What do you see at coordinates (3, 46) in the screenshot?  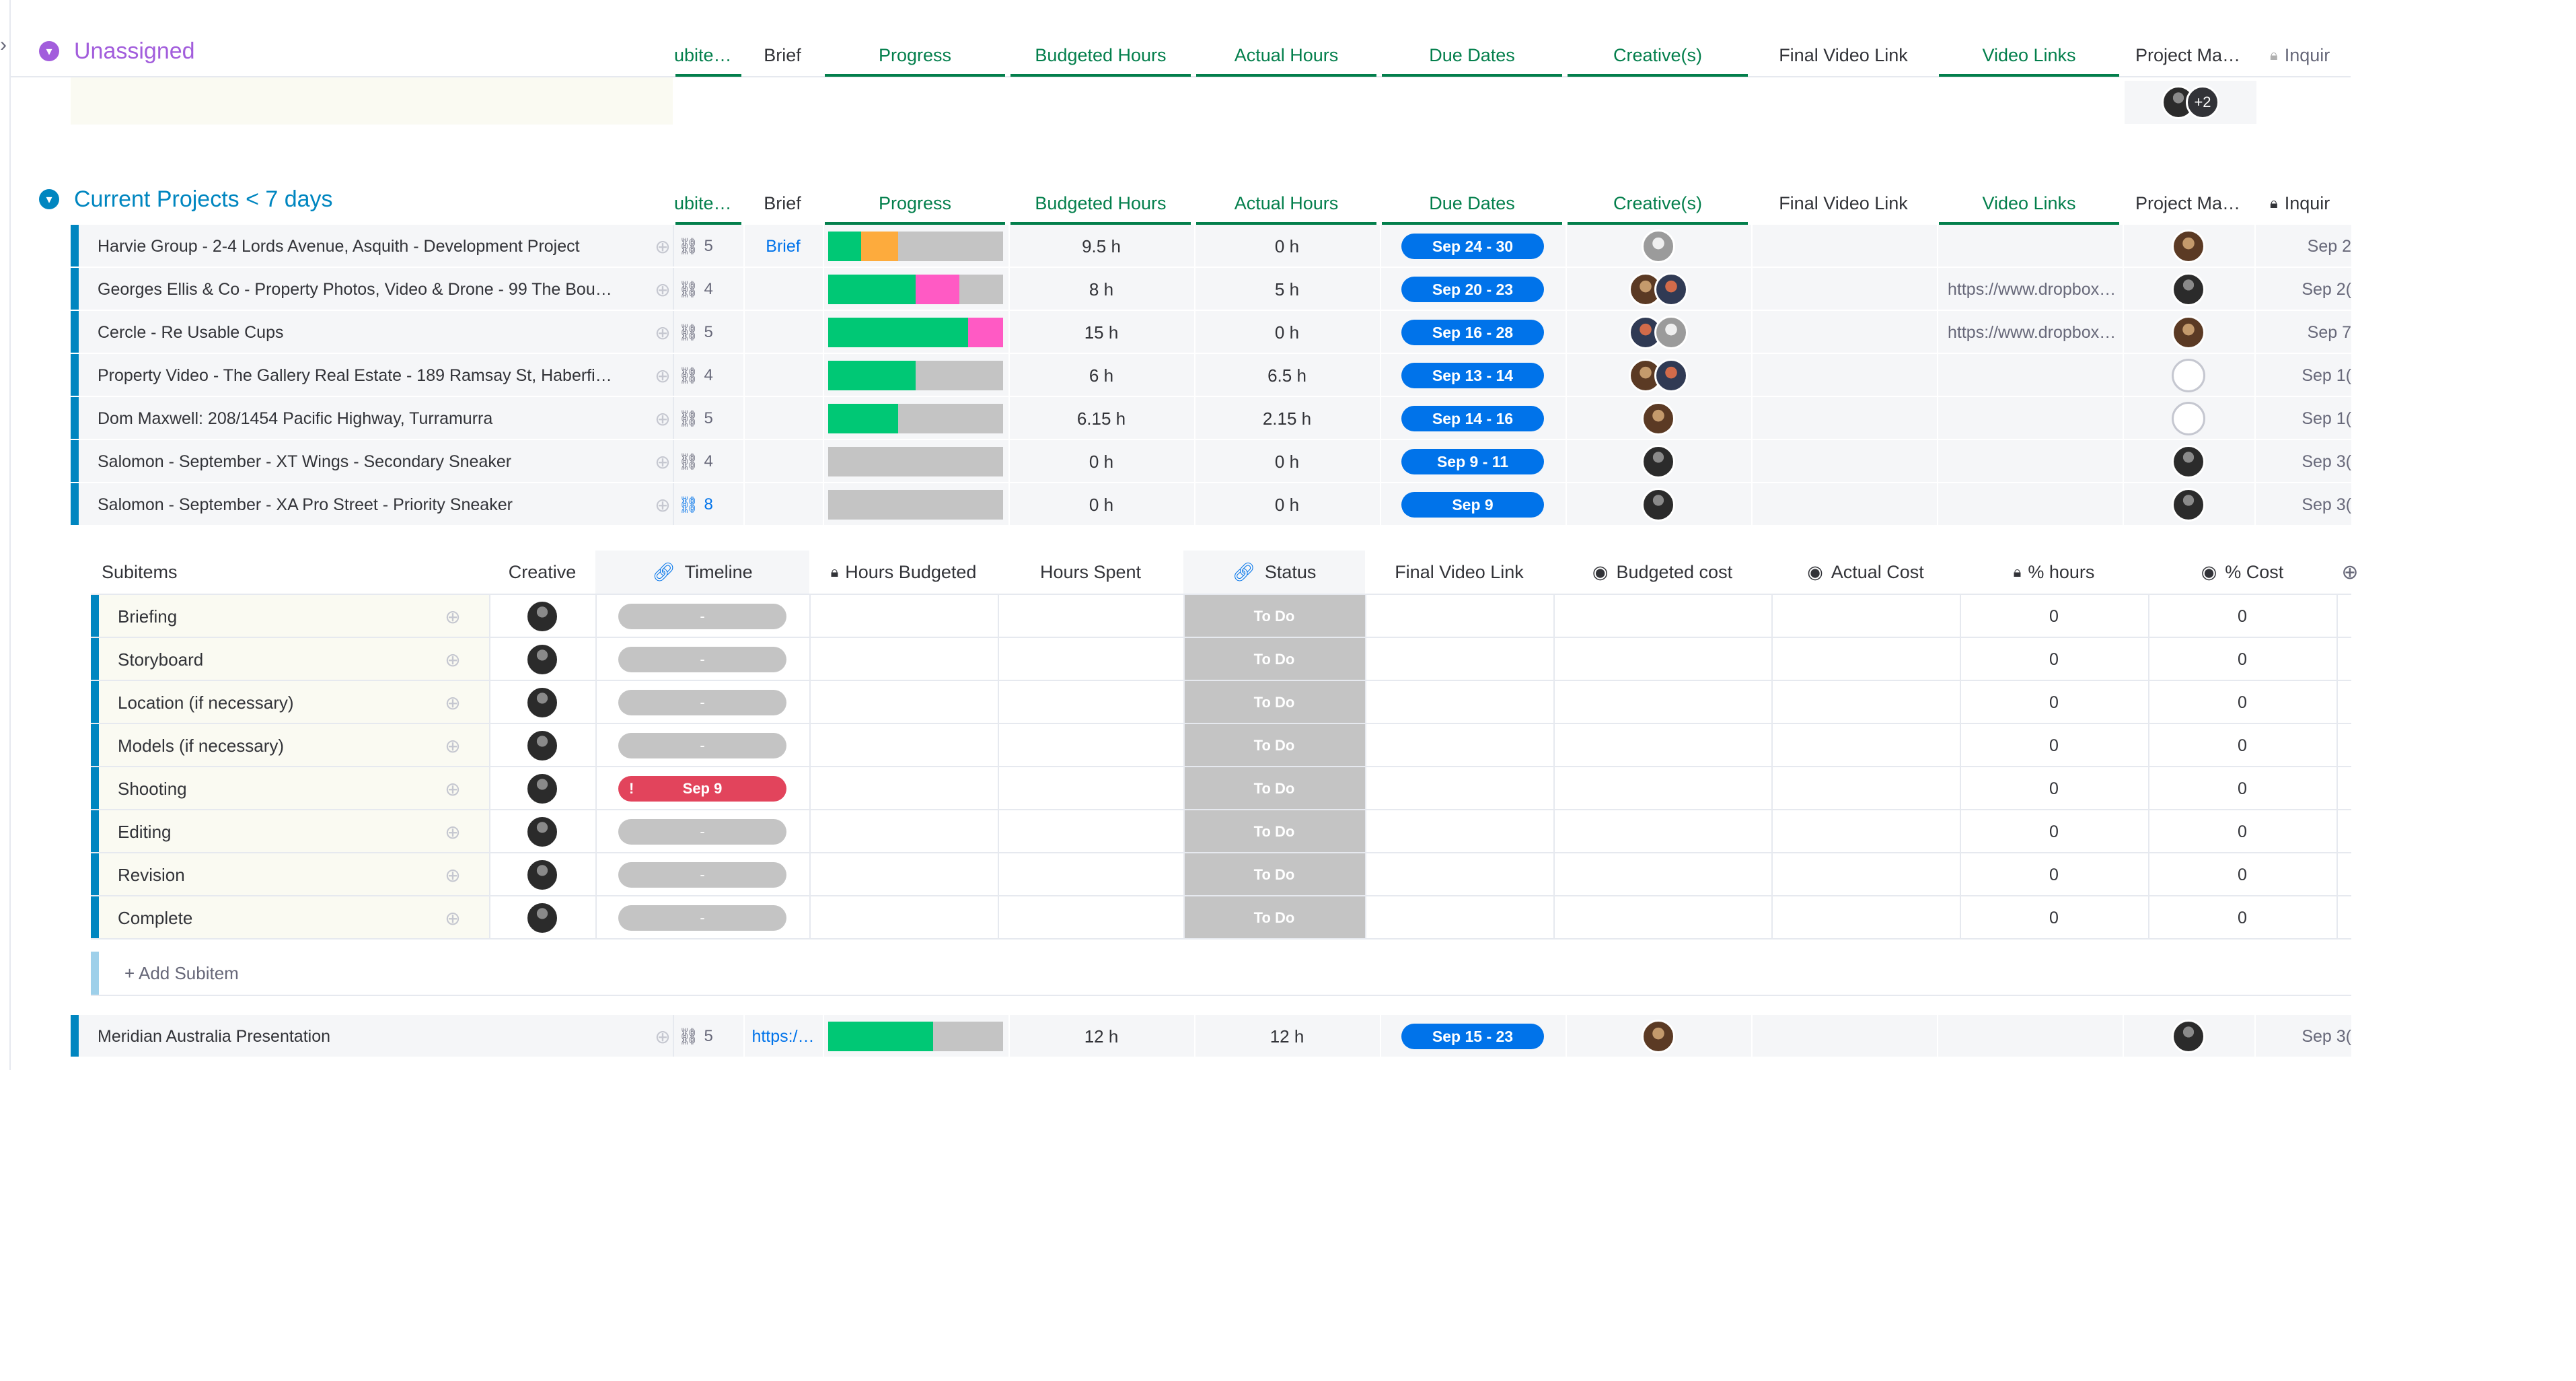 I see `collapse-sidebar-chevron-icon: ›` at bounding box center [3, 46].